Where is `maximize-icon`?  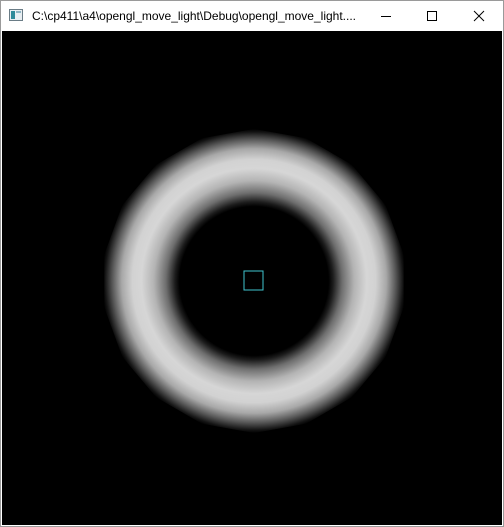
maximize-icon is located at coordinates (432, 16).